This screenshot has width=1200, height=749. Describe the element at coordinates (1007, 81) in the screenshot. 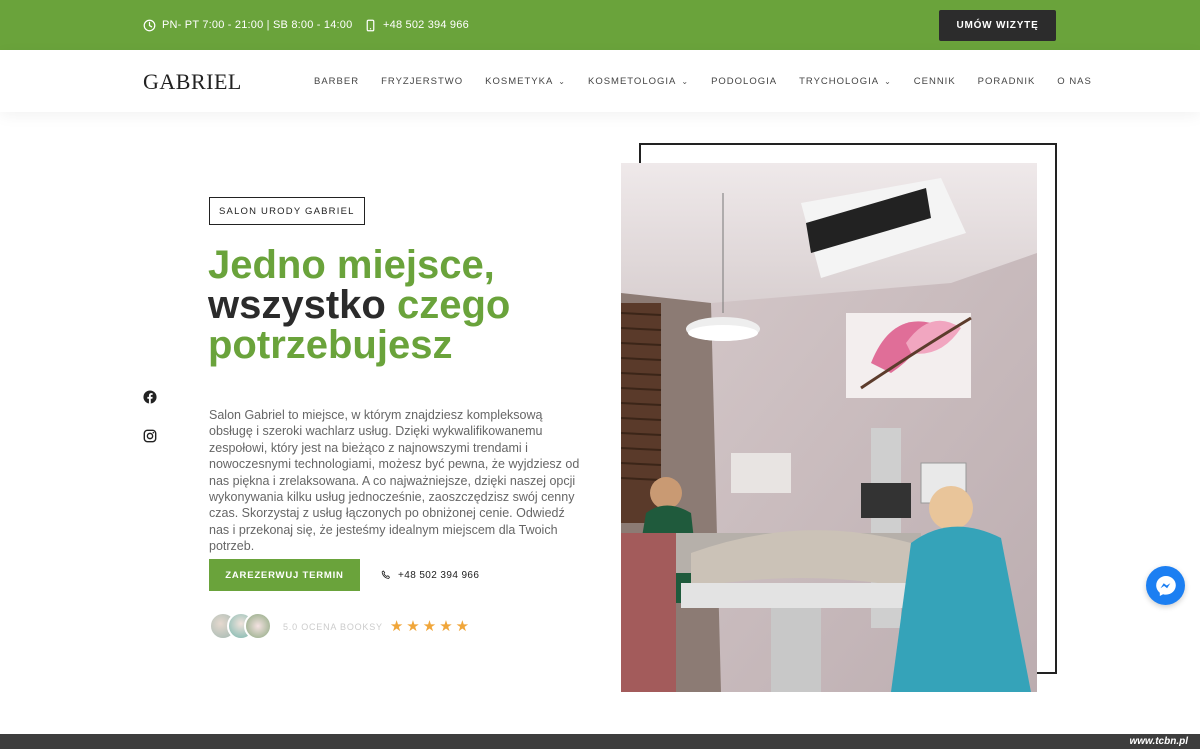

I see `nav-item-poradnik: PORADNIK` at that location.